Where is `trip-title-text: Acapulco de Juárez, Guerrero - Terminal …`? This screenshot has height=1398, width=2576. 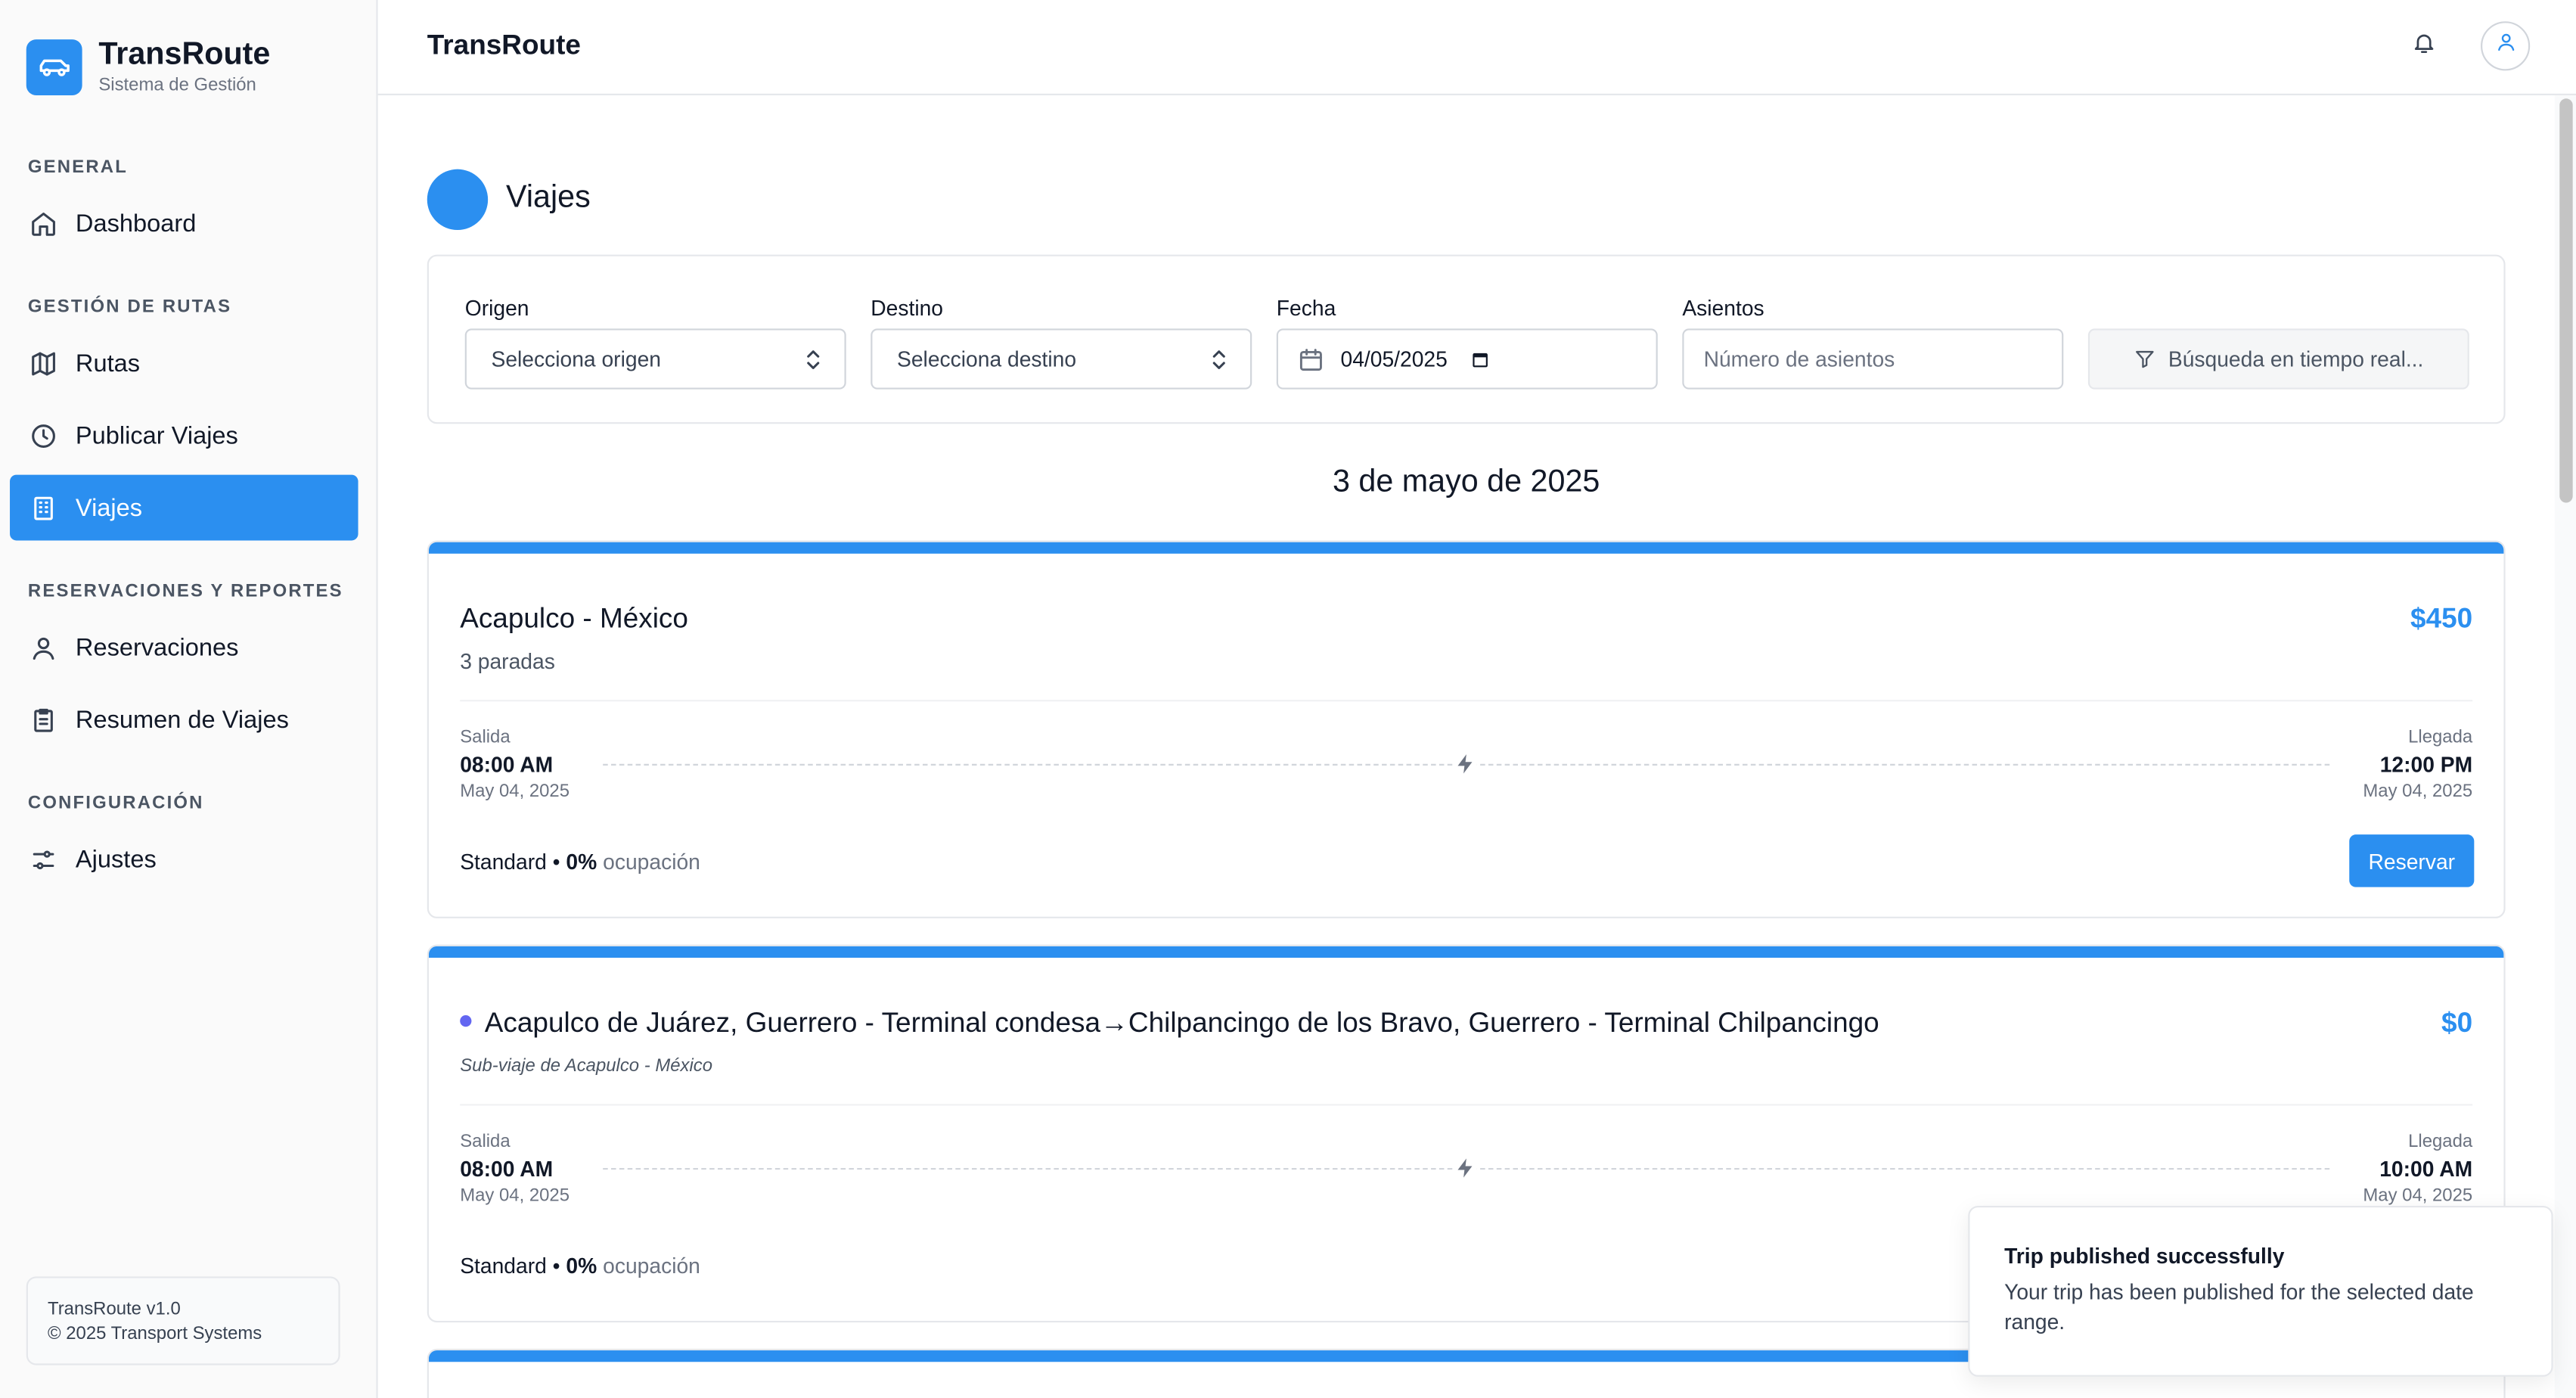
trip-title-text: Acapulco de Juárez, Guerrero - Terminal … is located at coordinates (1181, 1023).